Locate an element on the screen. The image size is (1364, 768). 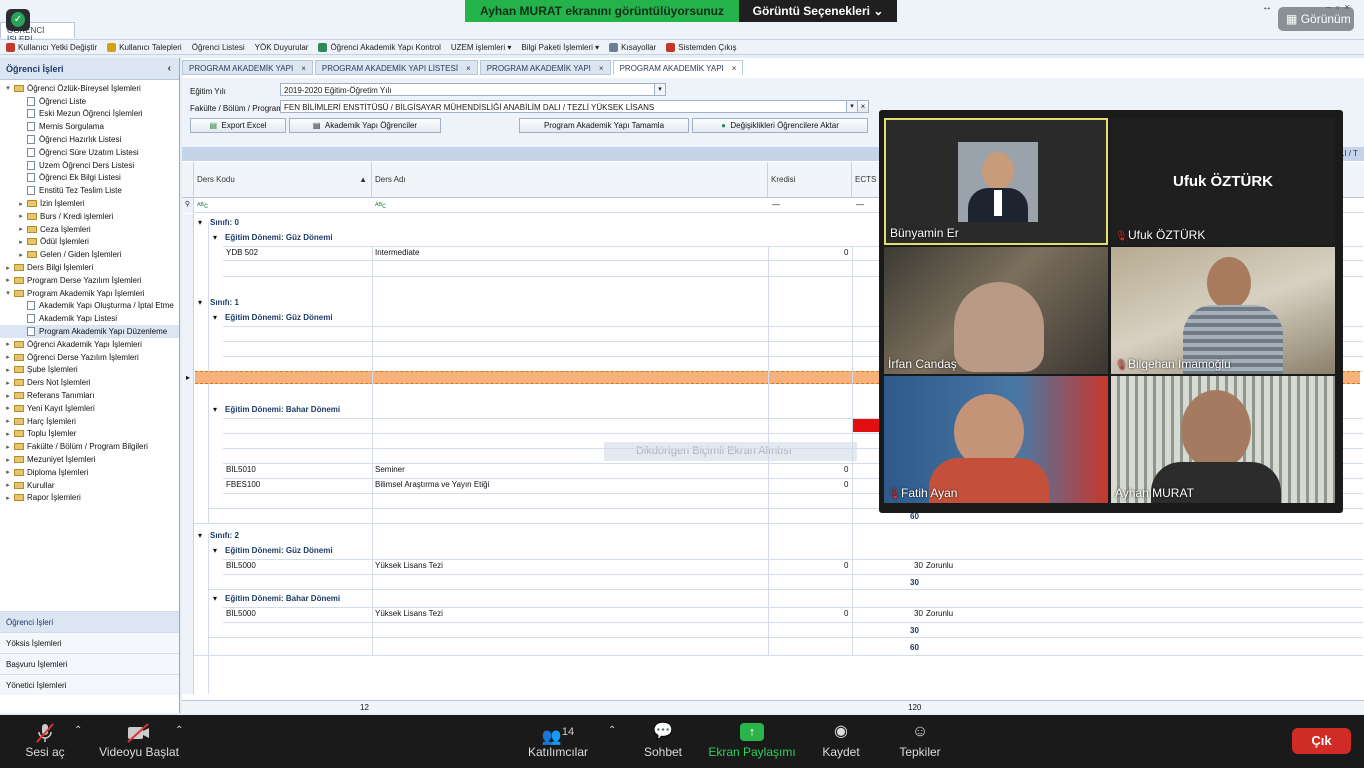
toolbar-item-5: UZEM işlemleri ▾ is located at coordinates (481, 47).